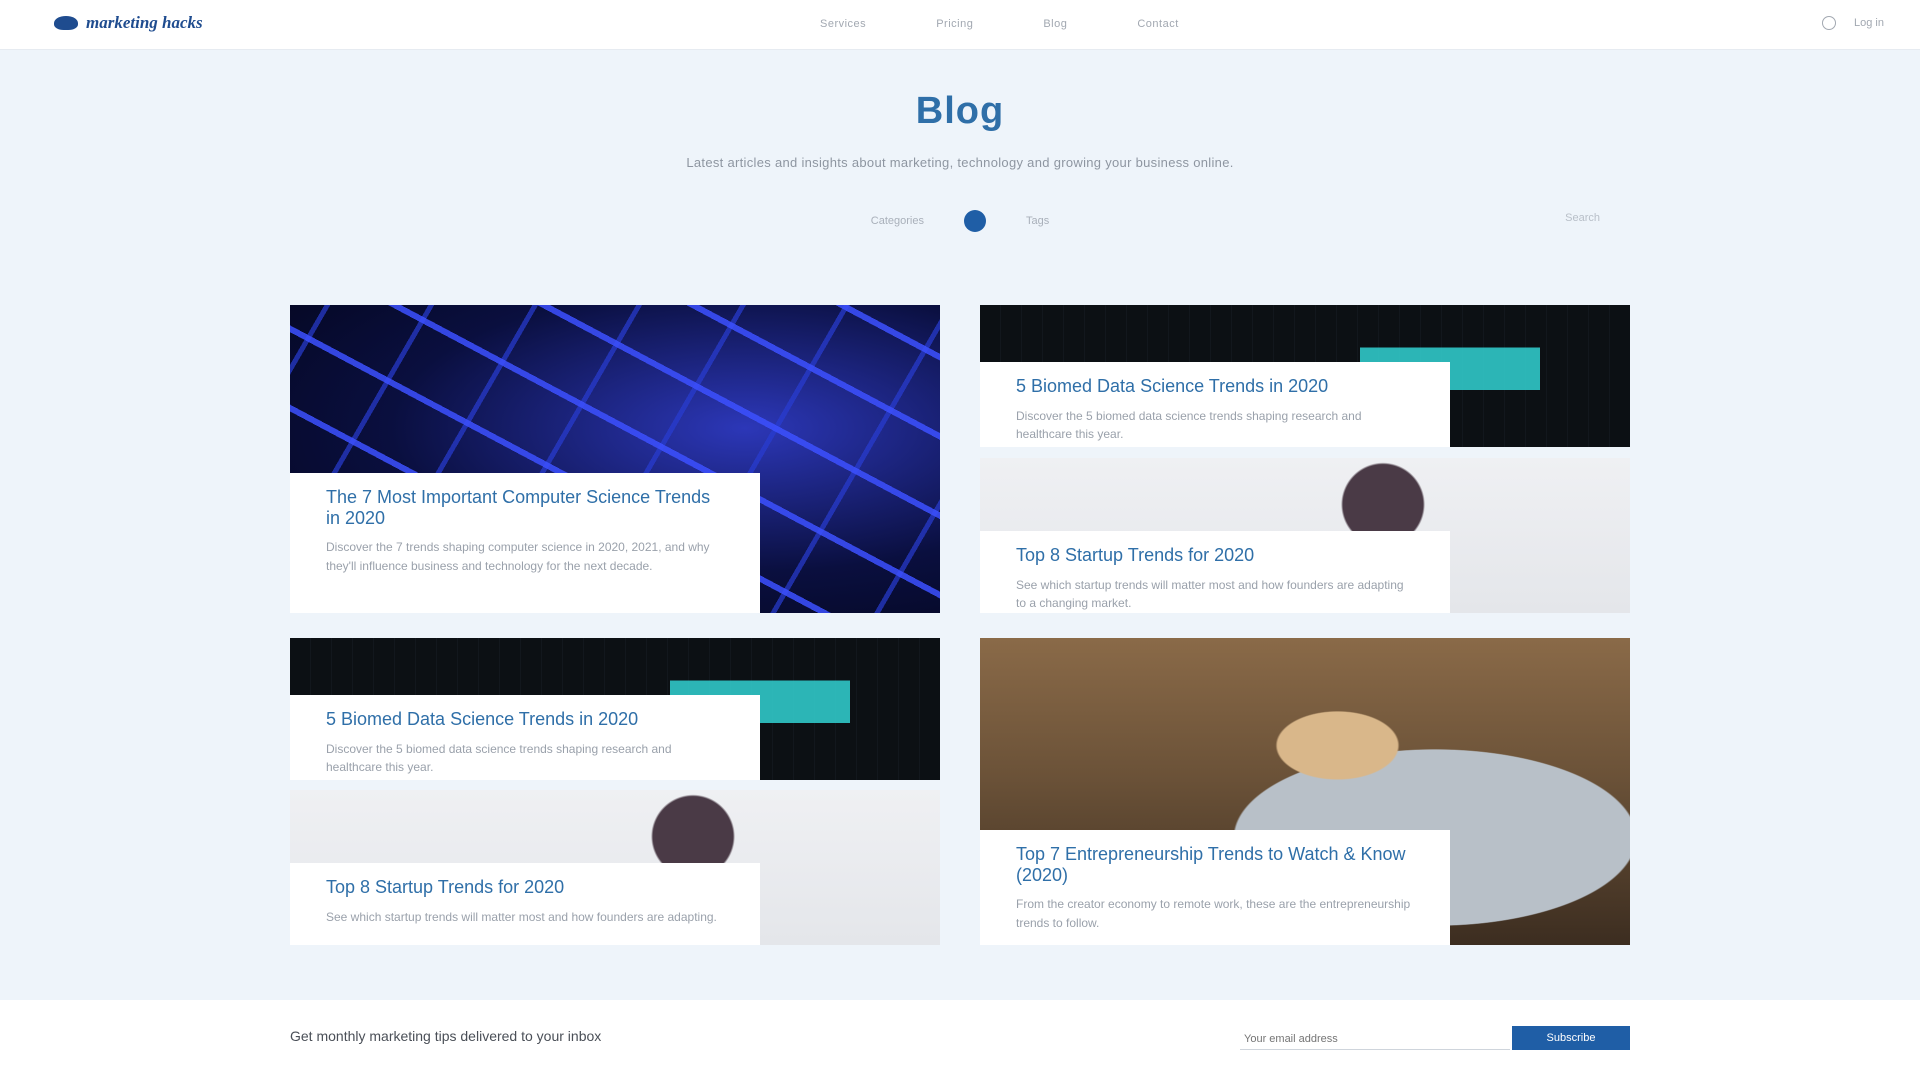 The image size is (1920, 1080). I want to click on site-logo: marketing hacks, so click(128, 23).